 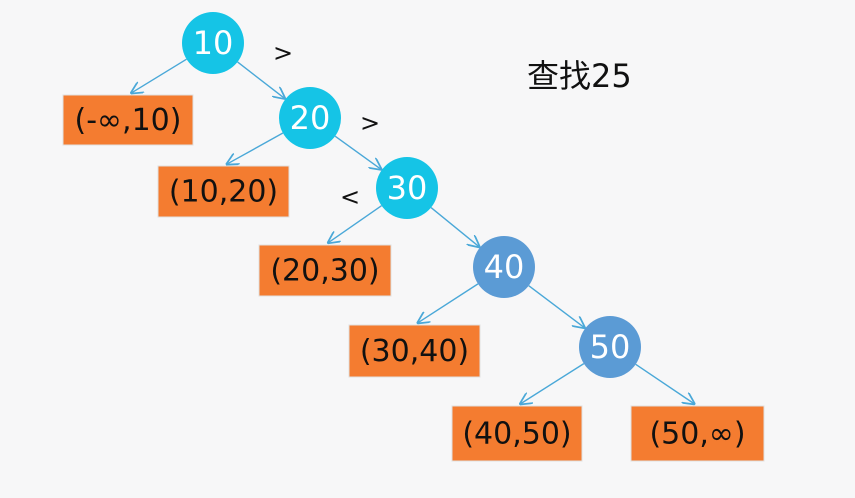 I want to click on tree-node: 10, so click(x=213, y=43).